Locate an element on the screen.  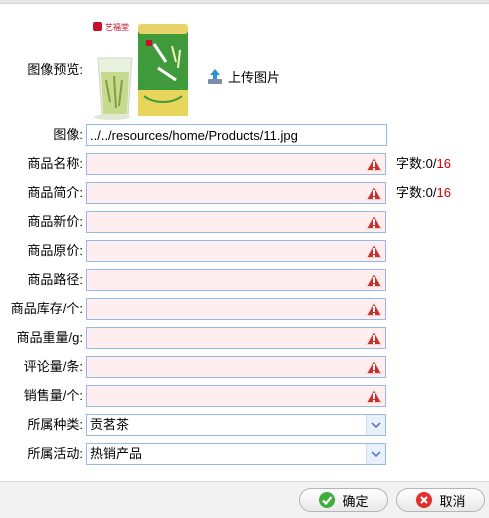
confirm-button: 确定 is located at coordinates (343, 500).